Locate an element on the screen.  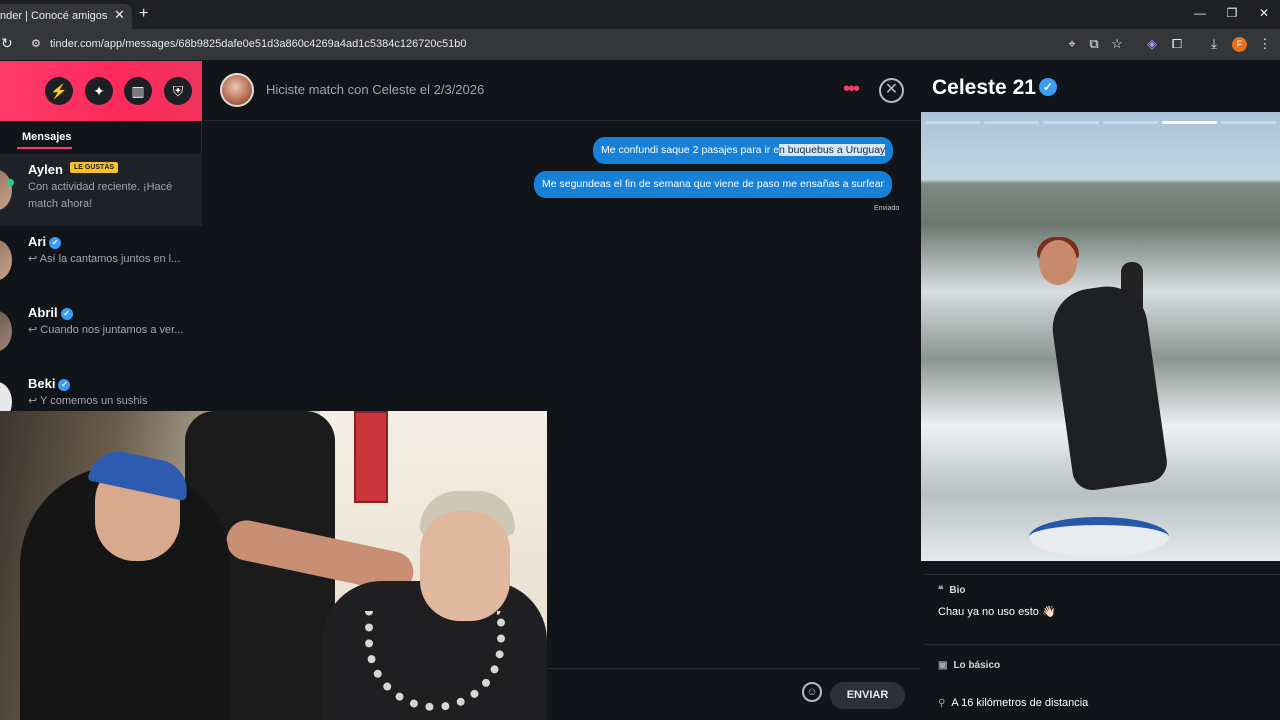
send-button: ENVIAR is located at coordinates (867, 695).